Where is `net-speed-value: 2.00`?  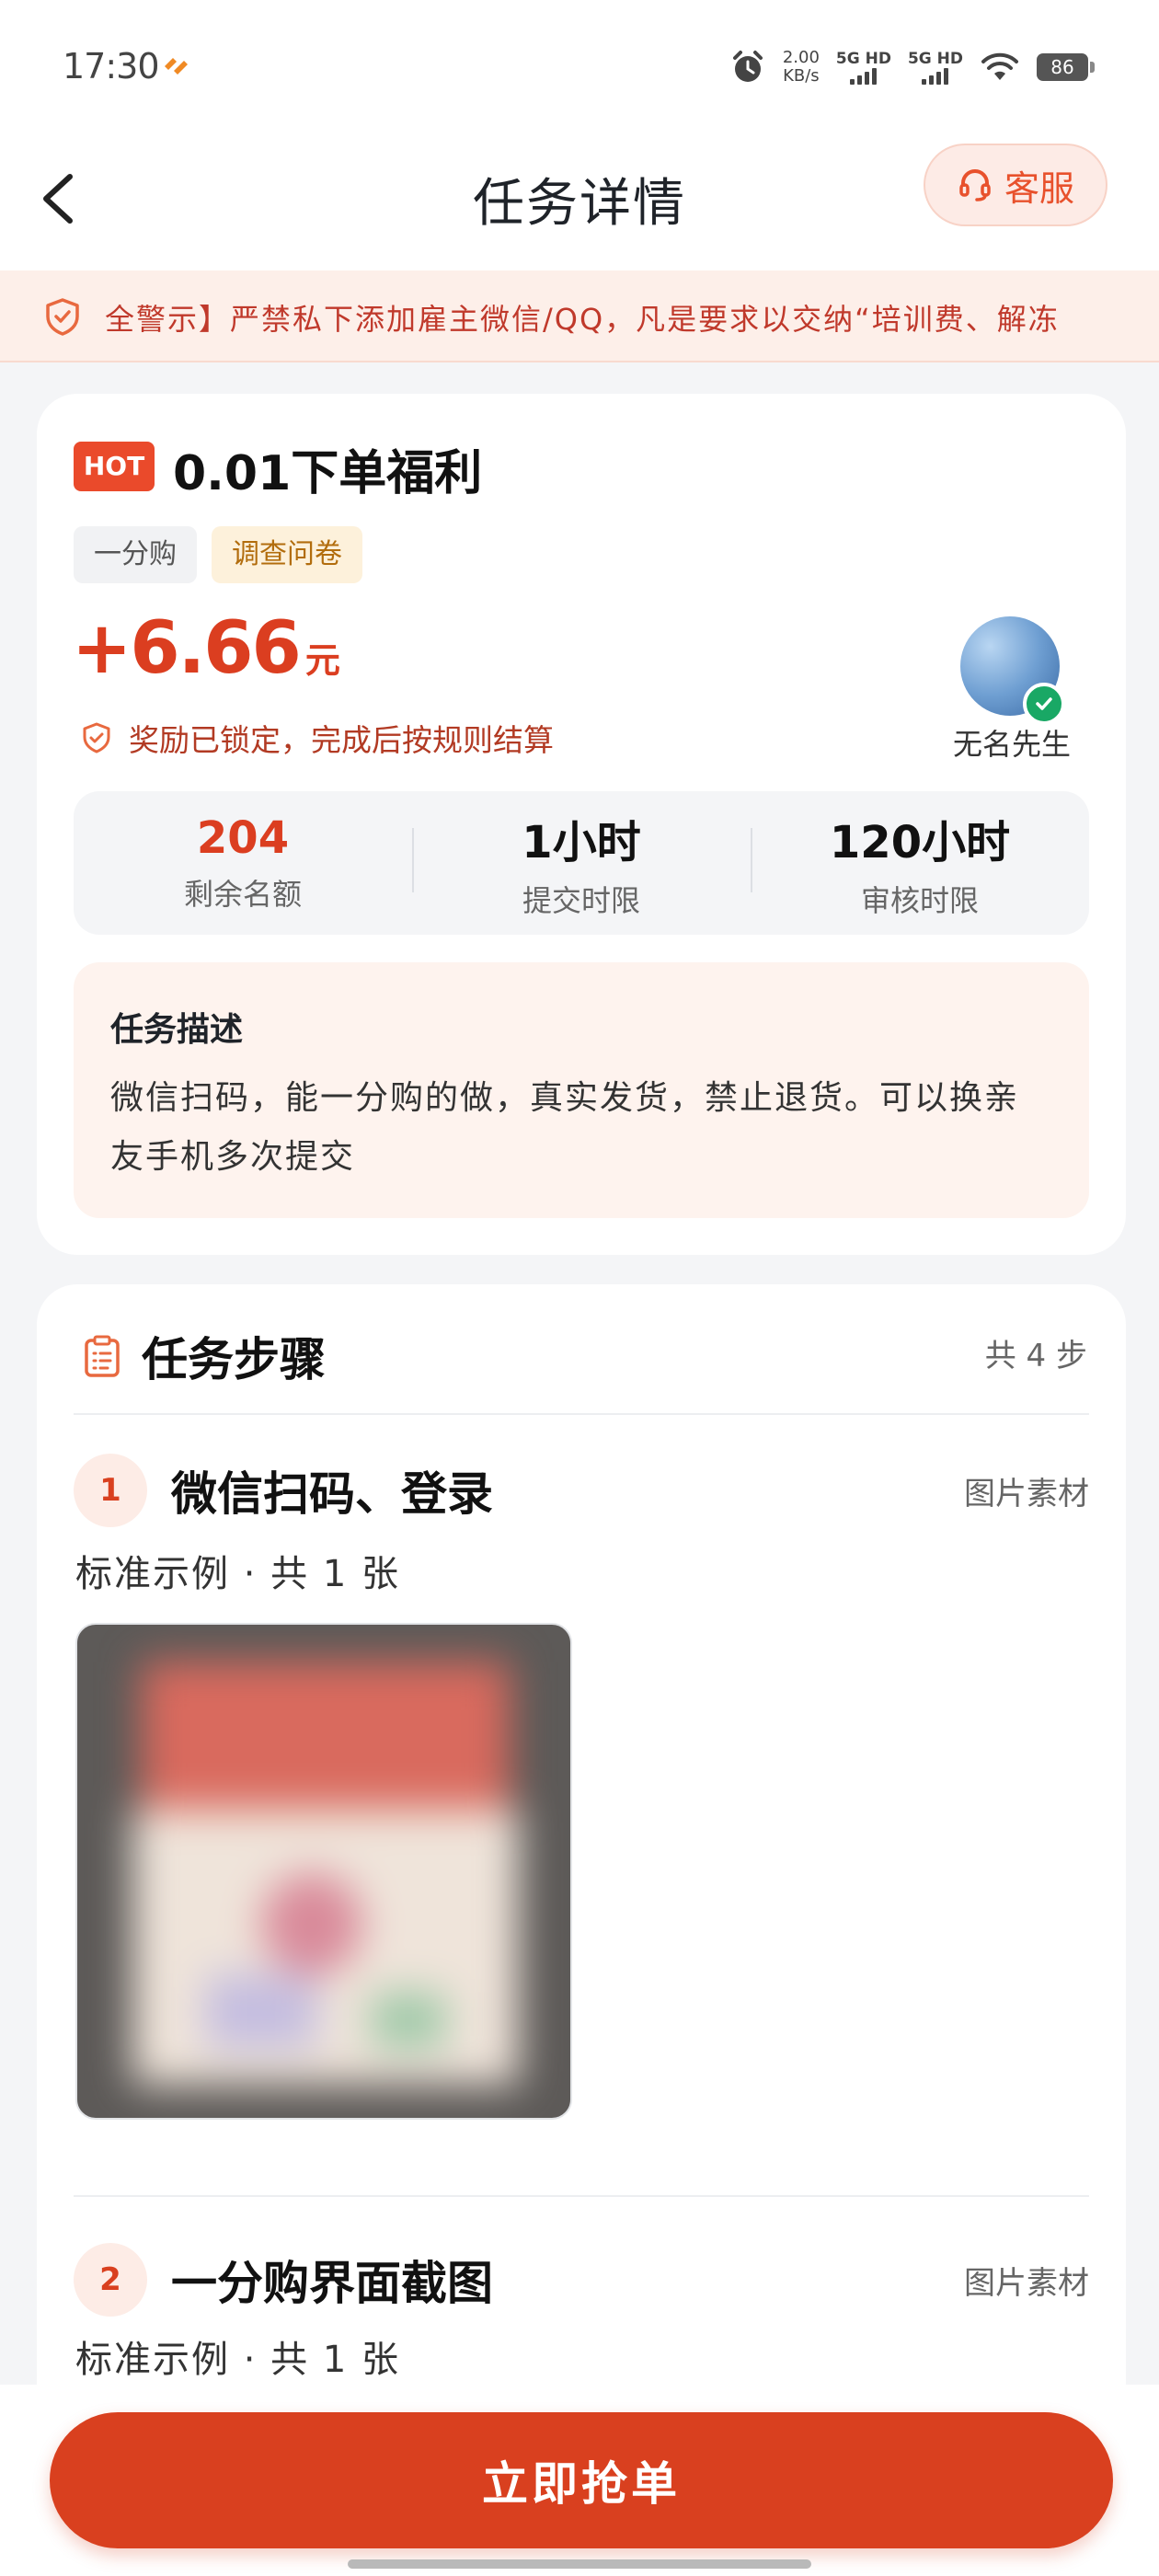
net-speed-value: 2.00 is located at coordinates (801, 57).